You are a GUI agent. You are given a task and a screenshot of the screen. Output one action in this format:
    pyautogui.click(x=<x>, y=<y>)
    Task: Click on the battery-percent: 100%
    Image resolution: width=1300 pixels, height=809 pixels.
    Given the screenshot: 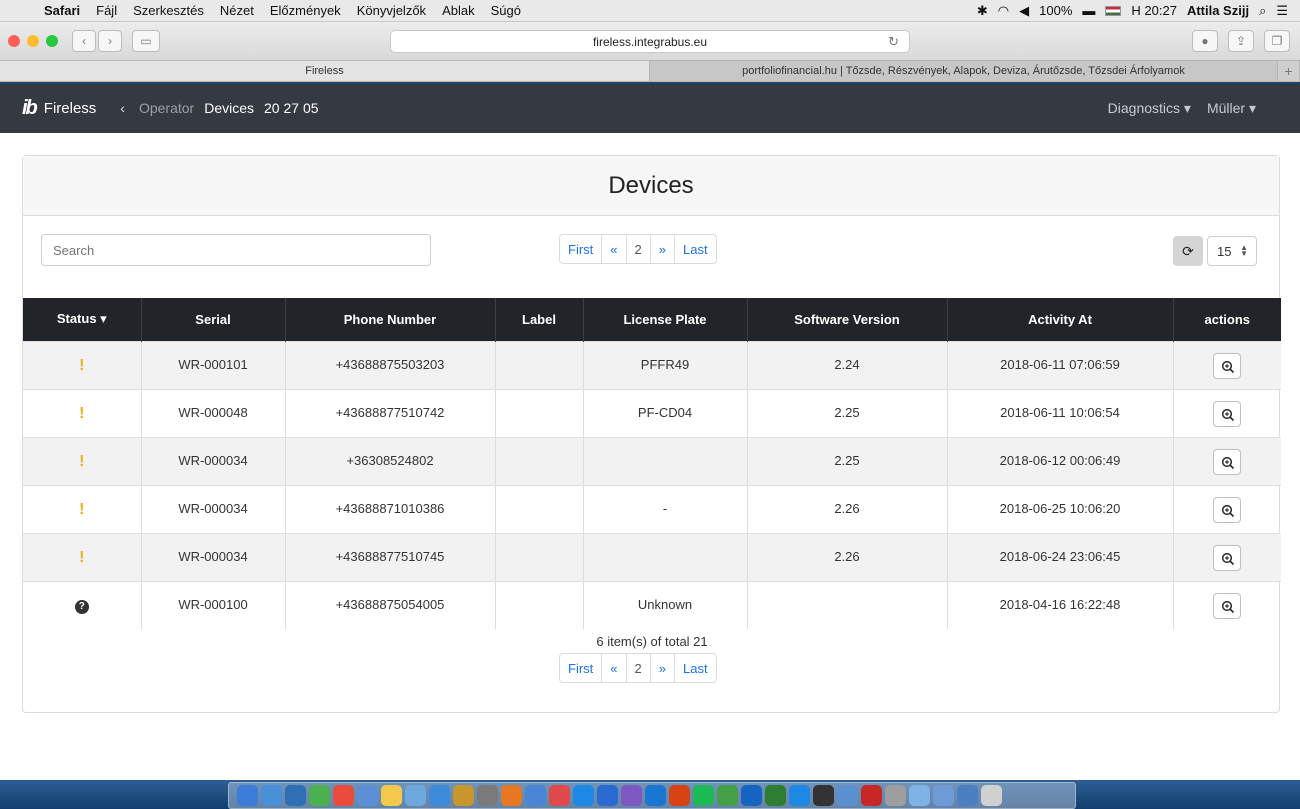 What is the action you would take?
    pyautogui.click(x=1055, y=10)
    